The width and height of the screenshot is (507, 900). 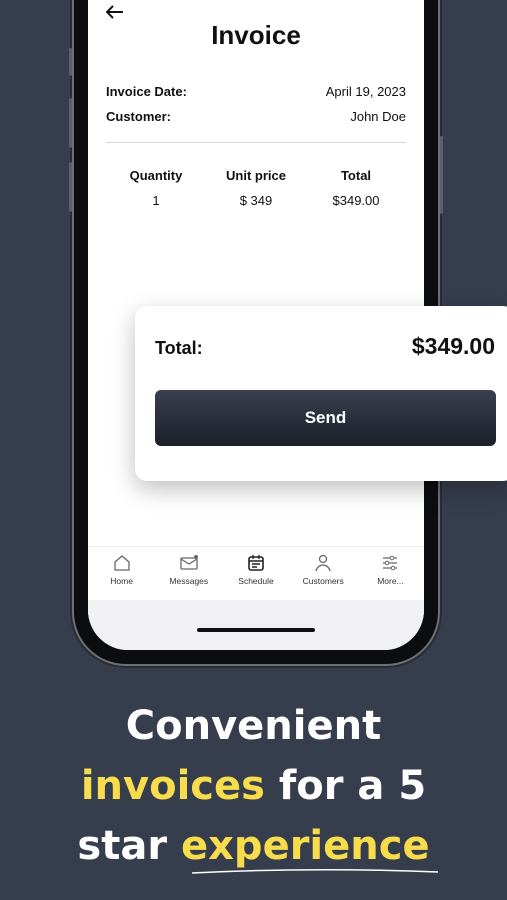 What do you see at coordinates (305, 846) in the screenshot?
I see `headline-highlight-experience: experience` at bounding box center [305, 846].